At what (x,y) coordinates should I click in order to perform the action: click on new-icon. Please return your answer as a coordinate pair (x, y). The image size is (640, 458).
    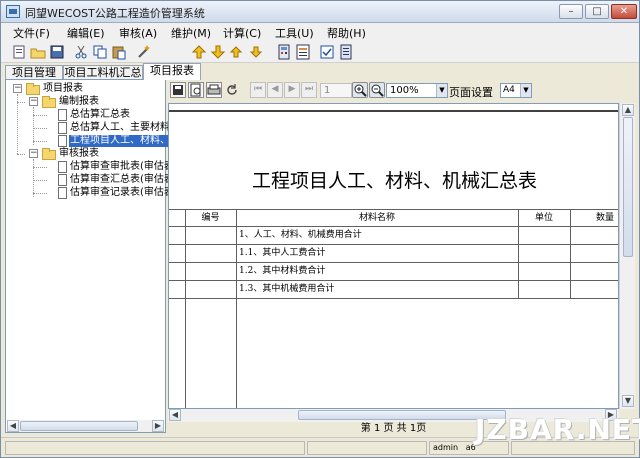
    Looking at the image, I should click on (19, 52).